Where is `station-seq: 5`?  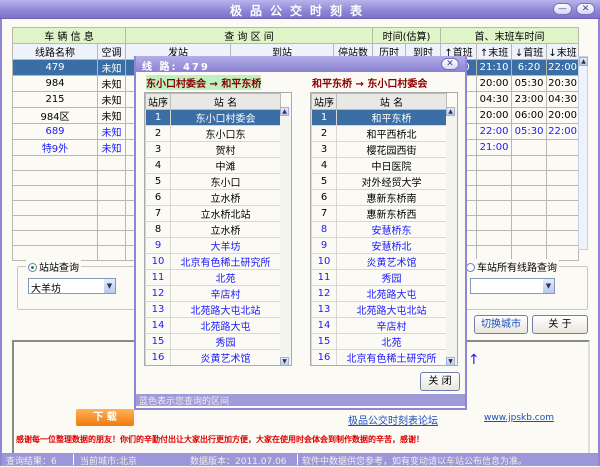 station-seq: 5 is located at coordinates (158, 181).